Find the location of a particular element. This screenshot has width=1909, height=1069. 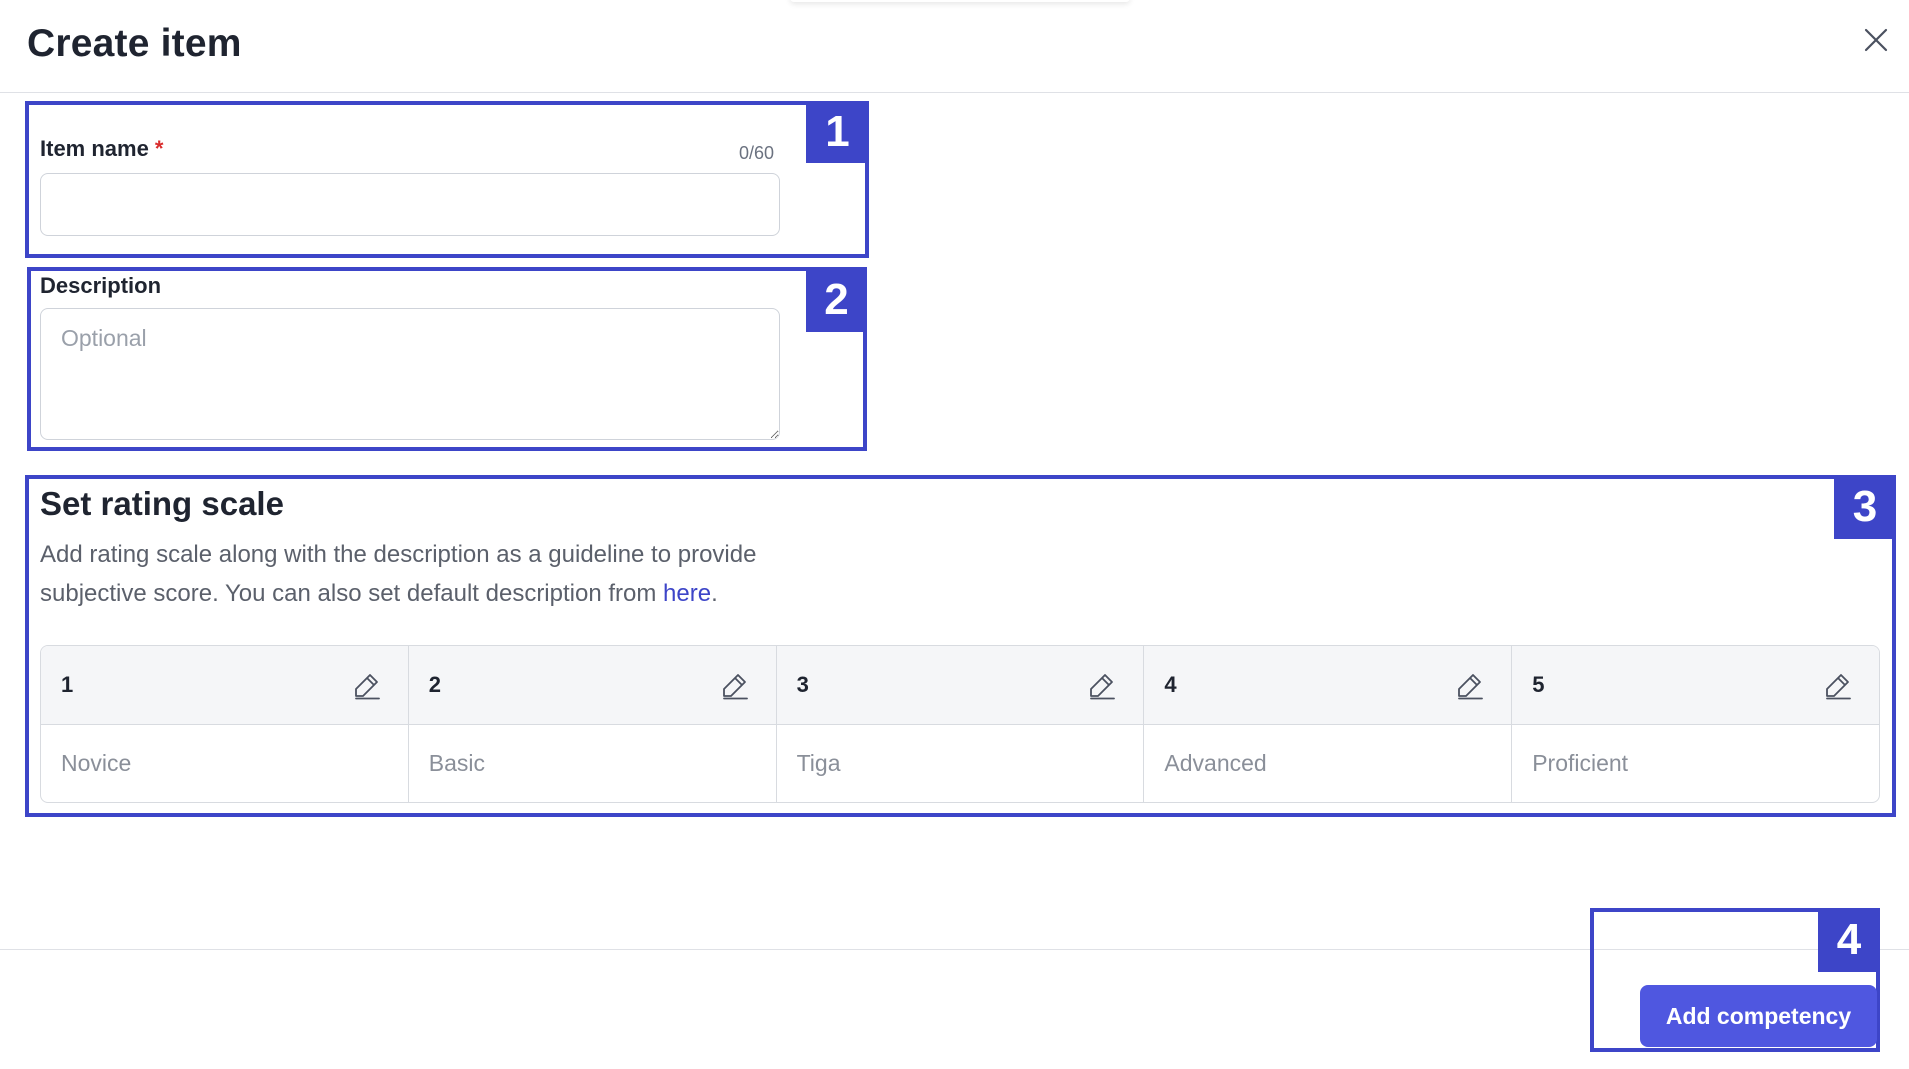

rating-level-header: 2 is located at coordinates (592, 685).